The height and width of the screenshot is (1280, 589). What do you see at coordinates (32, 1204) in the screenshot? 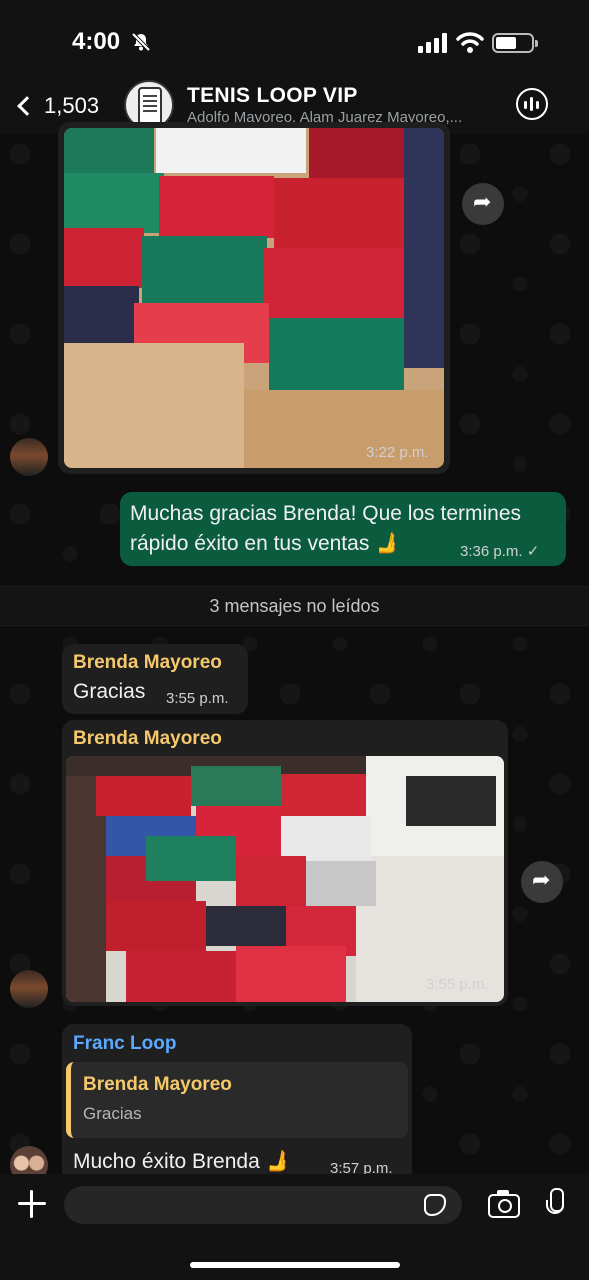
I see `attach-plus-icon` at bounding box center [32, 1204].